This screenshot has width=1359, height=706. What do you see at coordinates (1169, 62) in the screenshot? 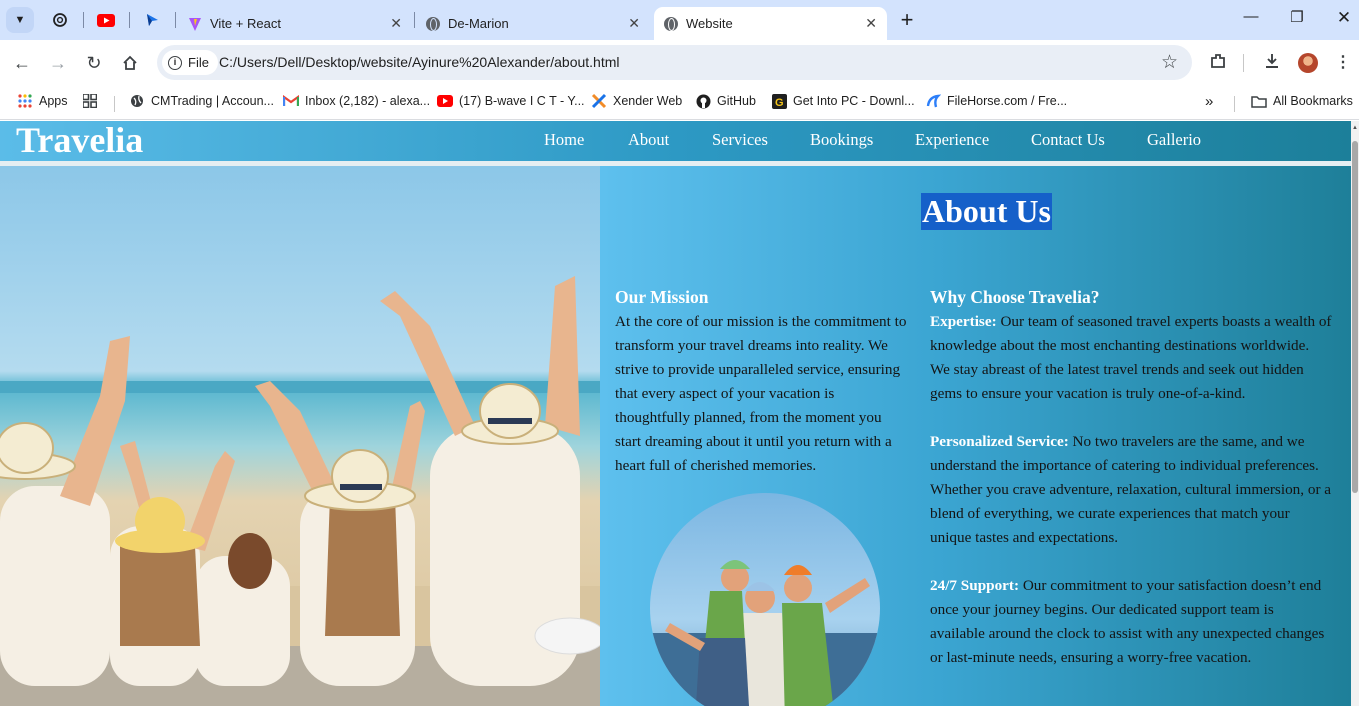
I see `bookmark-star-icon: ☆` at bounding box center [1169, 62].